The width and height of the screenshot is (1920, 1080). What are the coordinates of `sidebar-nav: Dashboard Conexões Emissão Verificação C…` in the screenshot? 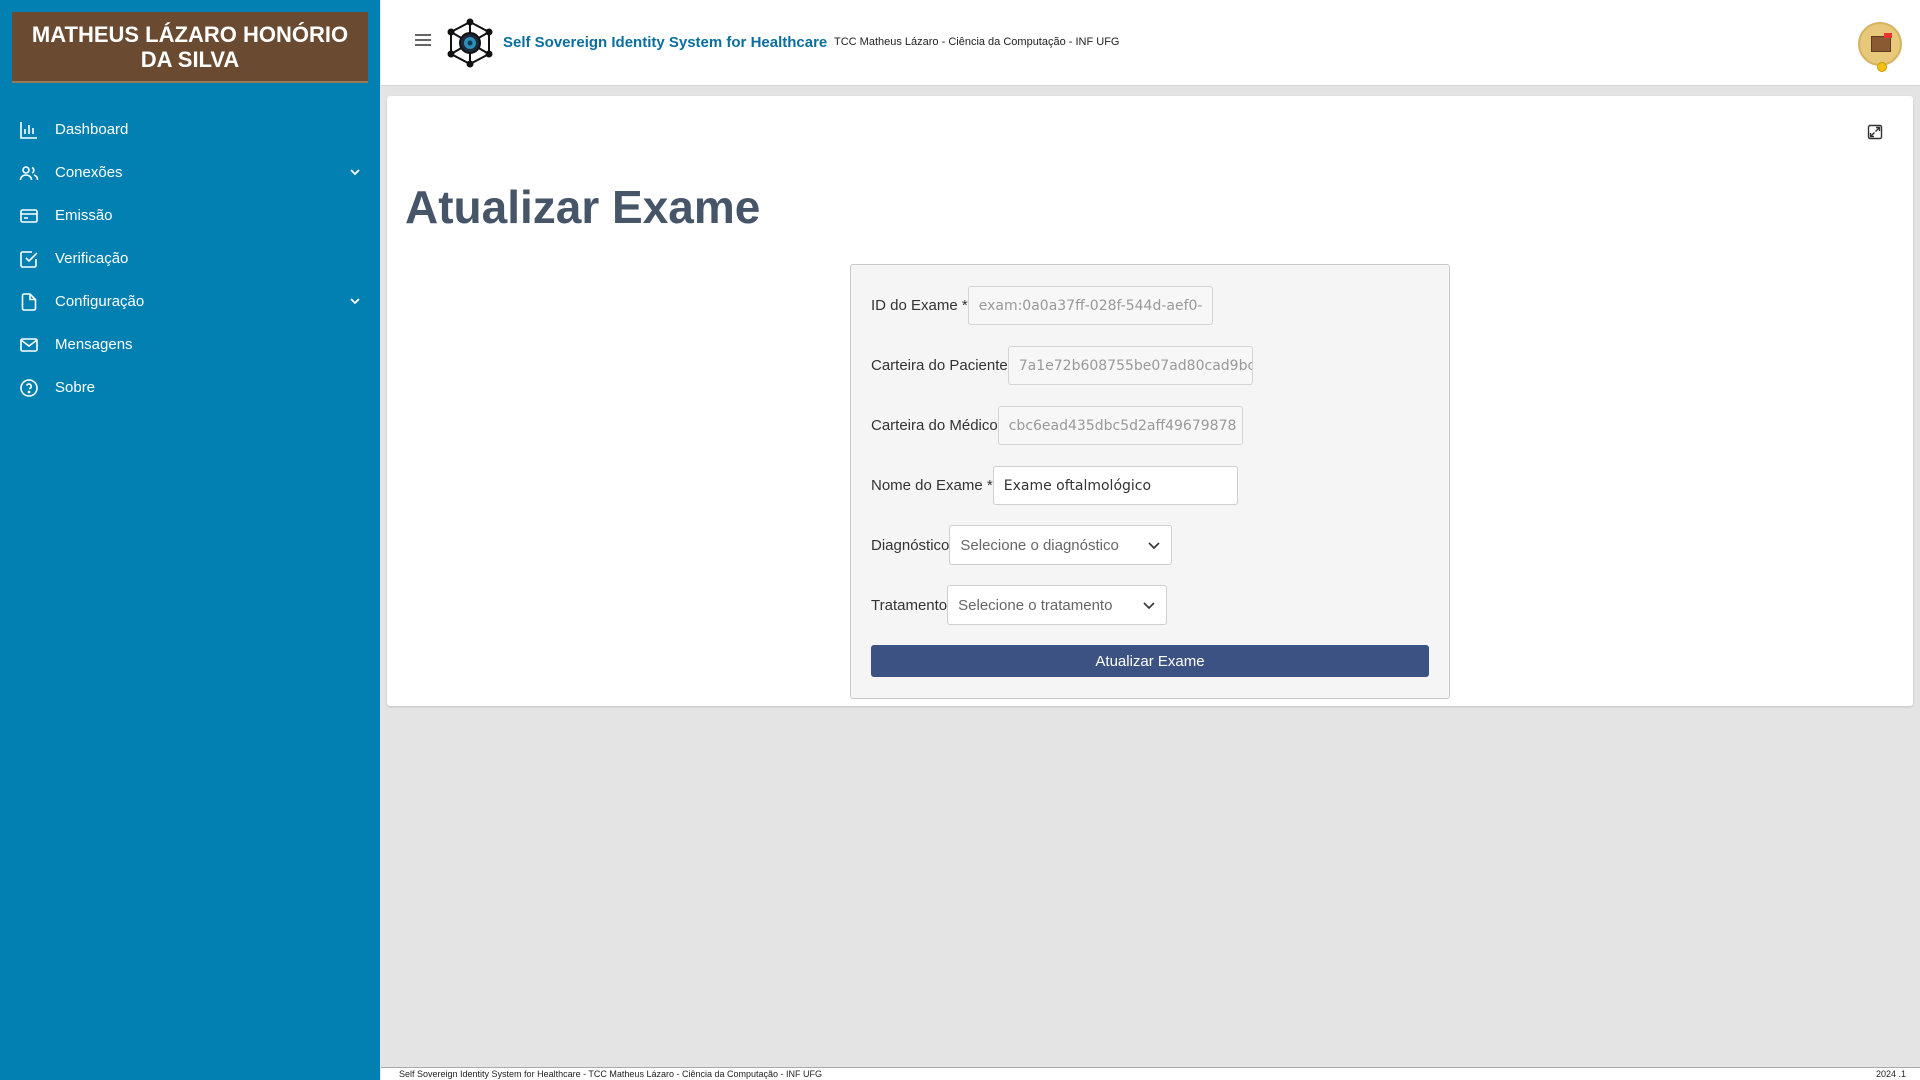 It's located at (190, 258).